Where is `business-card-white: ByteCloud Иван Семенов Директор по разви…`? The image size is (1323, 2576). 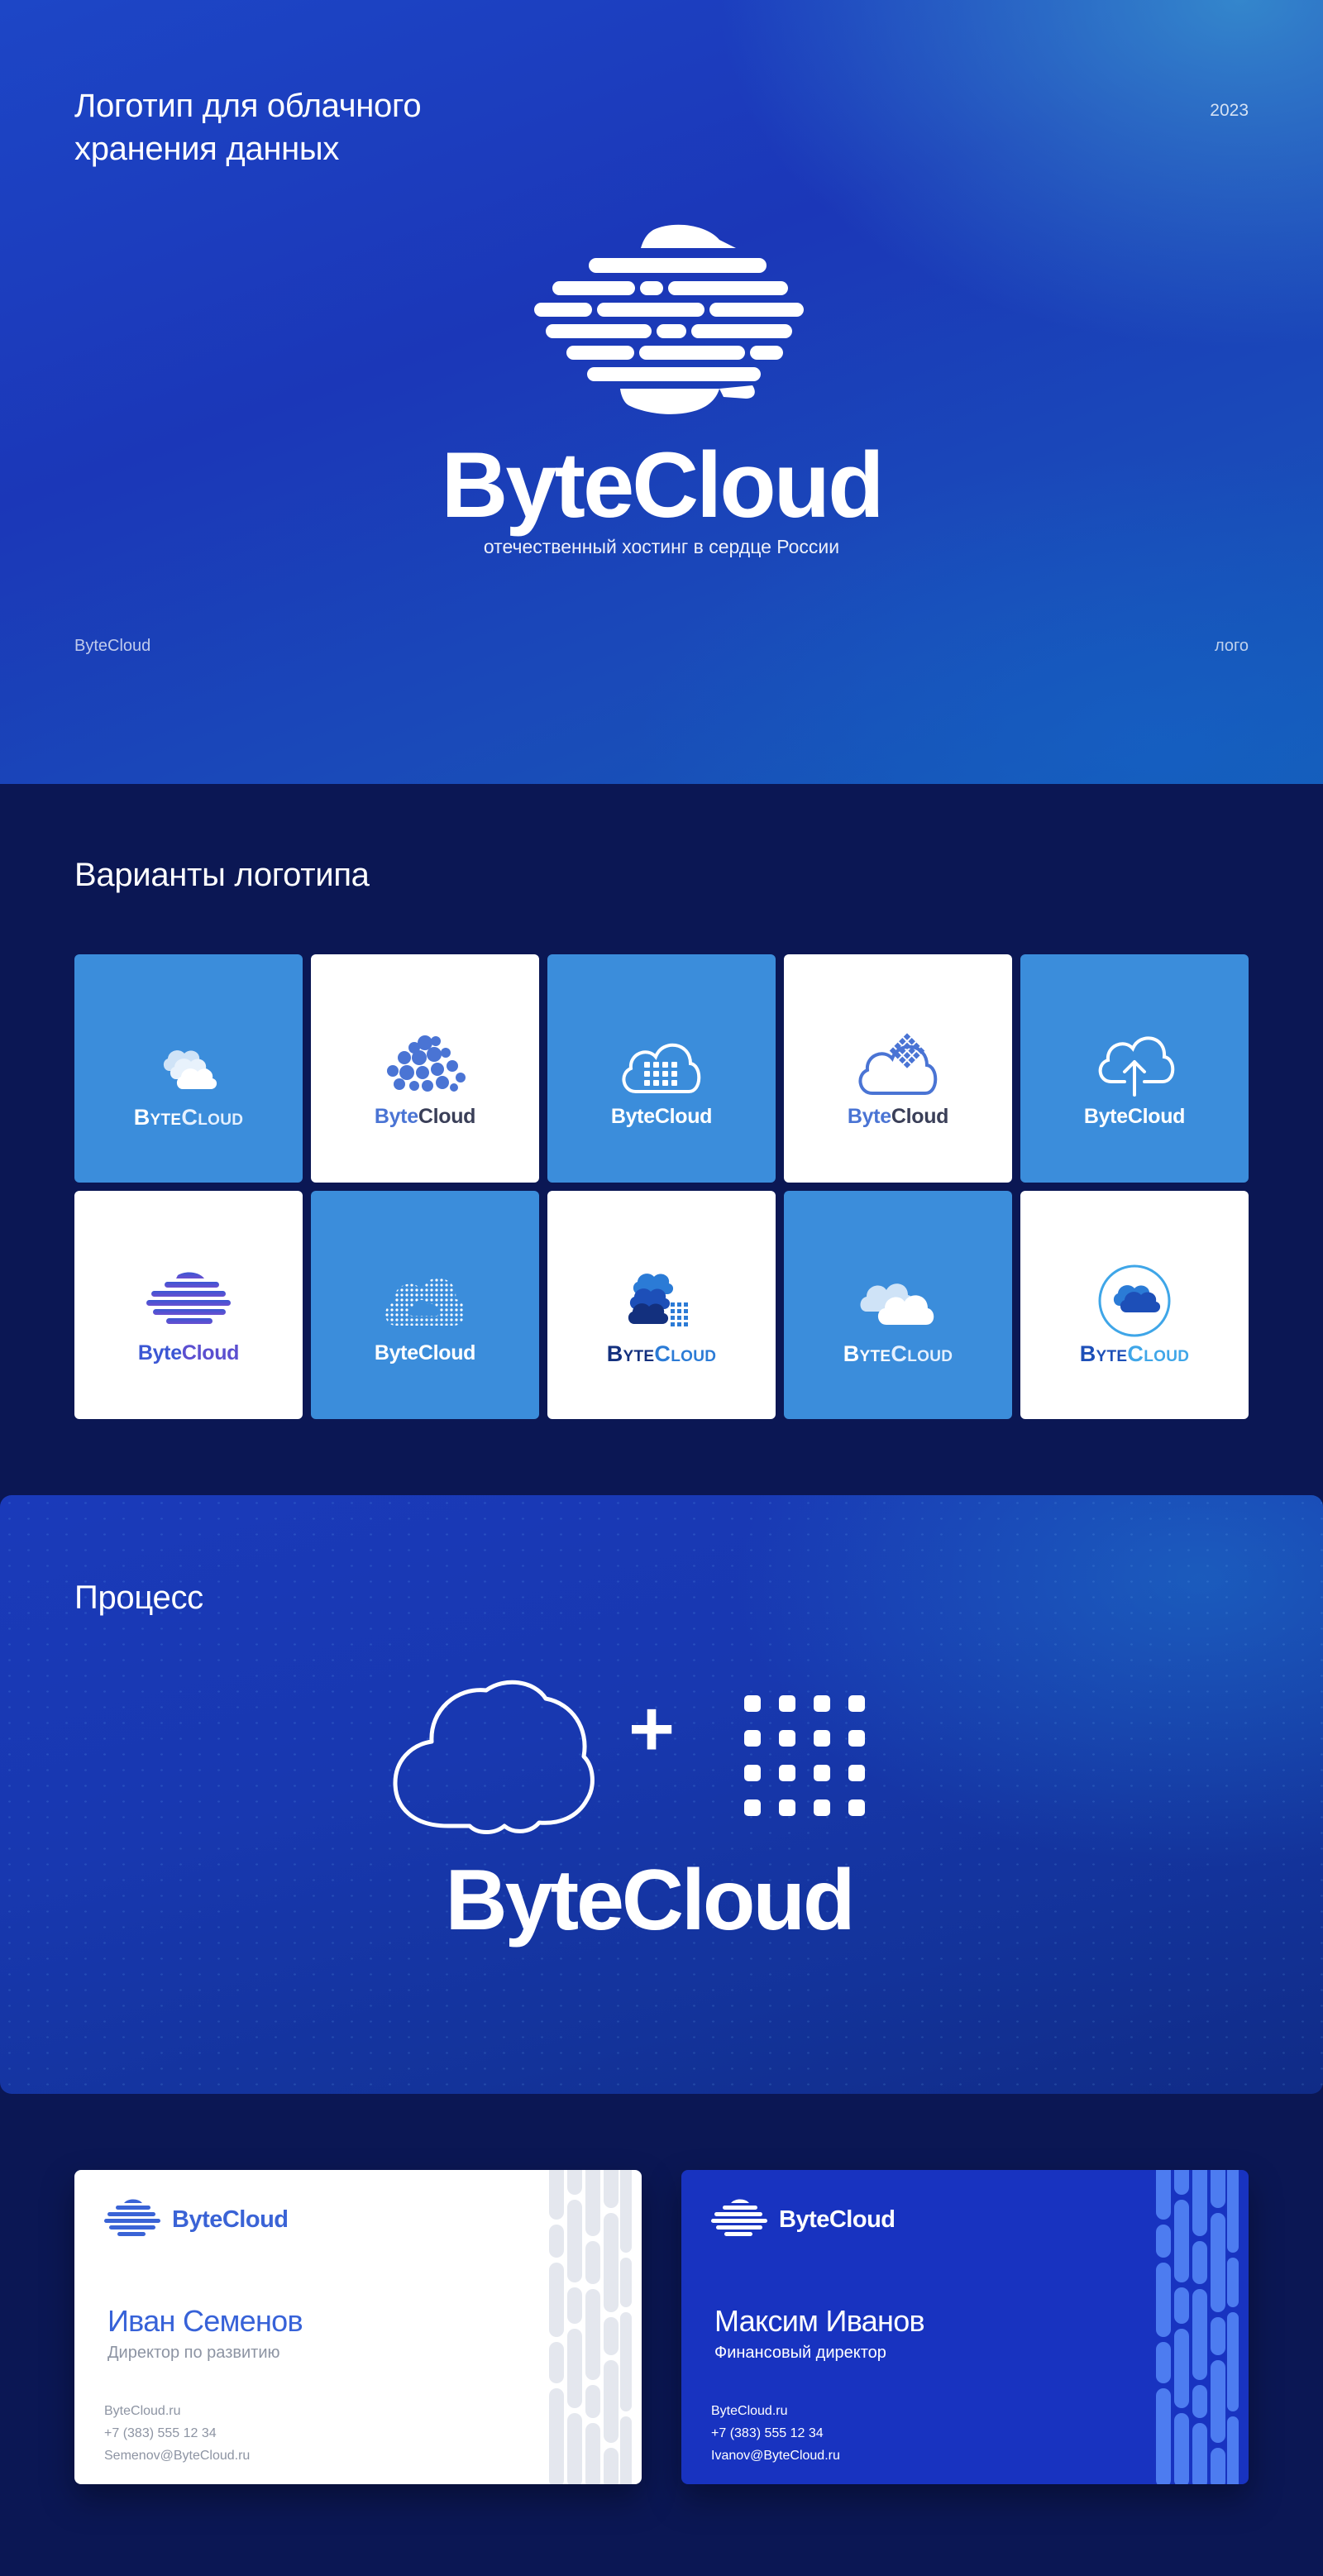
business-card-white: ByteCloud Иван Семенов Директор по разви… is located at coordinates (358, 2327).